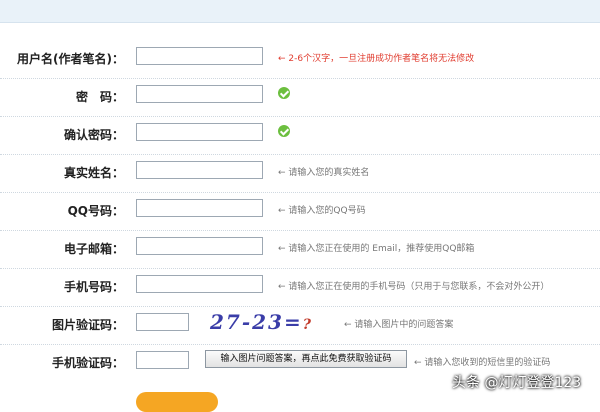 The height and width of the screenshot is (412, 600). Describe the element at coordinates (300, 11) in the screenshot. I see `top-bar` at that location.